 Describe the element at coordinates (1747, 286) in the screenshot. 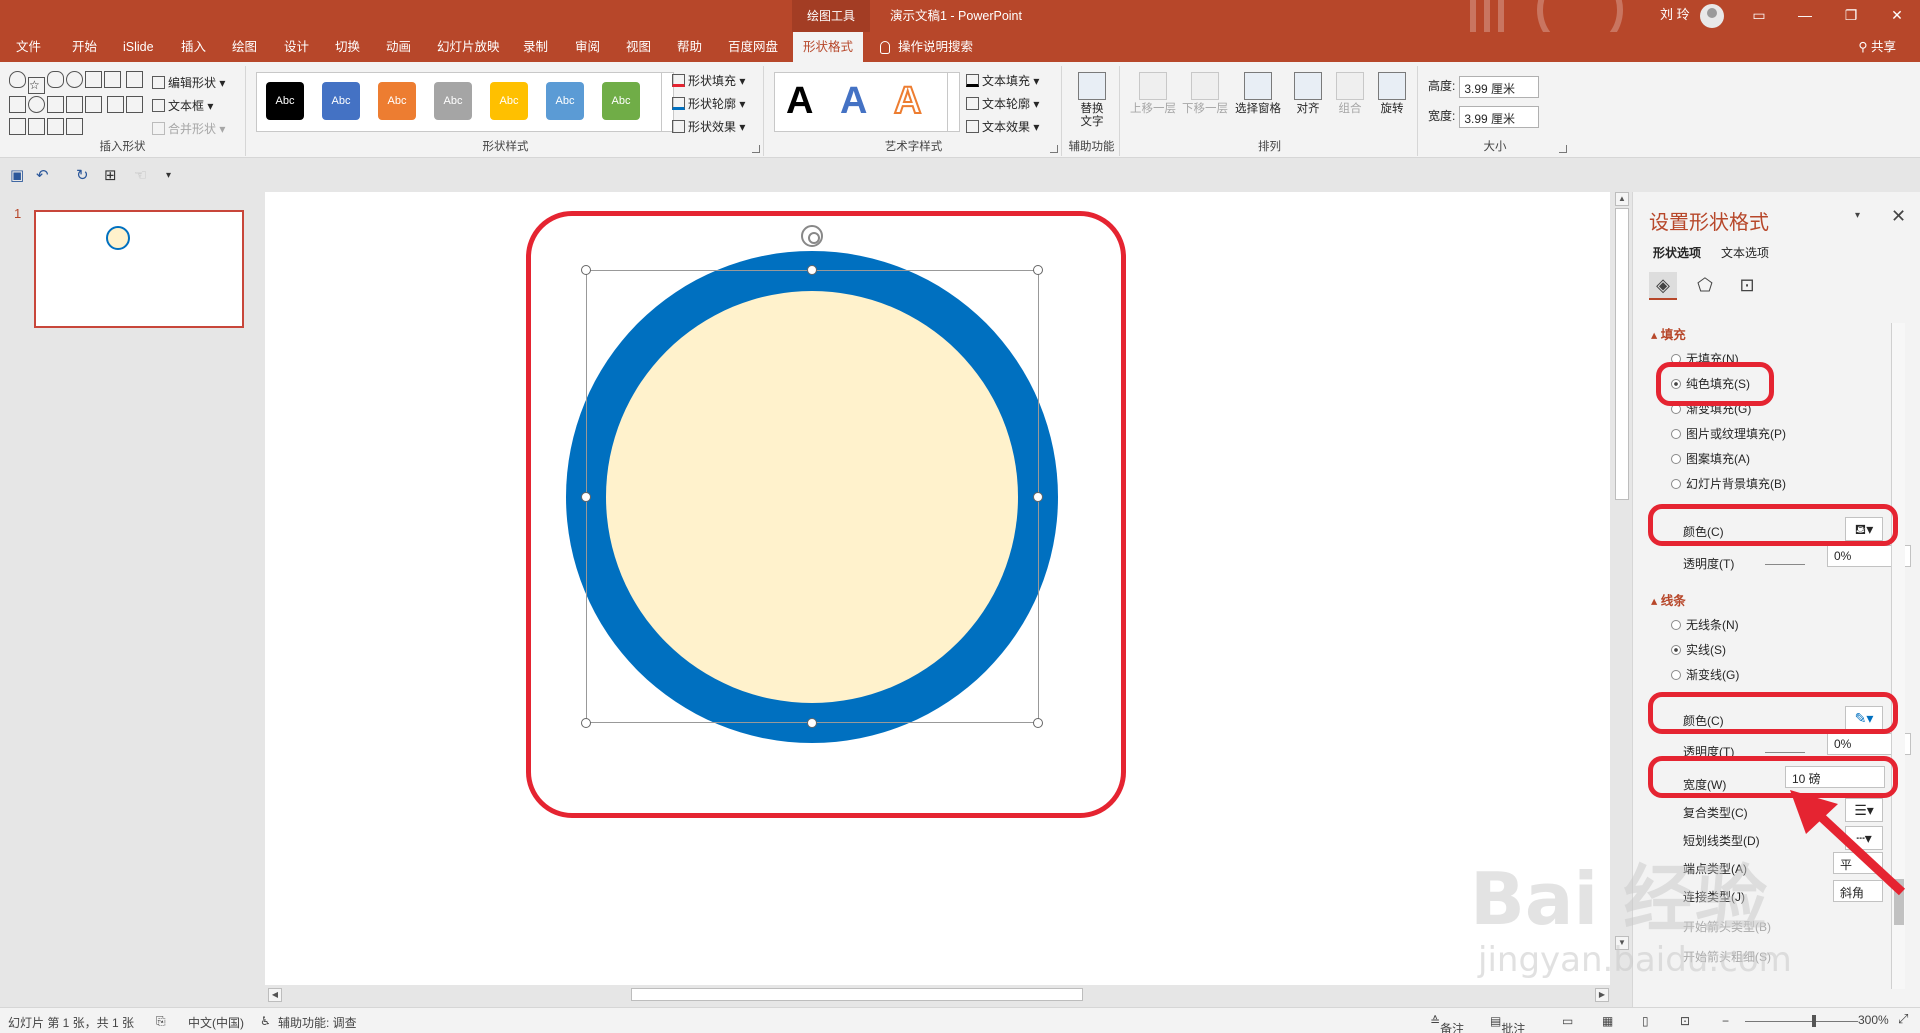

I see `size-properties-icon: ⊡` at that location.